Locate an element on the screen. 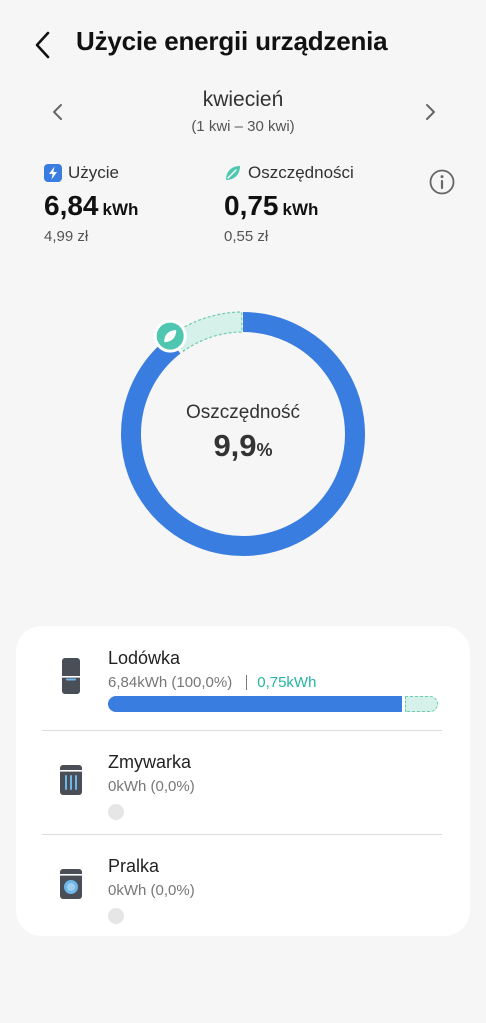 Image resolution: width=486 pixels, height=1023 pixels. saving-cost: 0,55 zł is located at coordinates (246, 236).